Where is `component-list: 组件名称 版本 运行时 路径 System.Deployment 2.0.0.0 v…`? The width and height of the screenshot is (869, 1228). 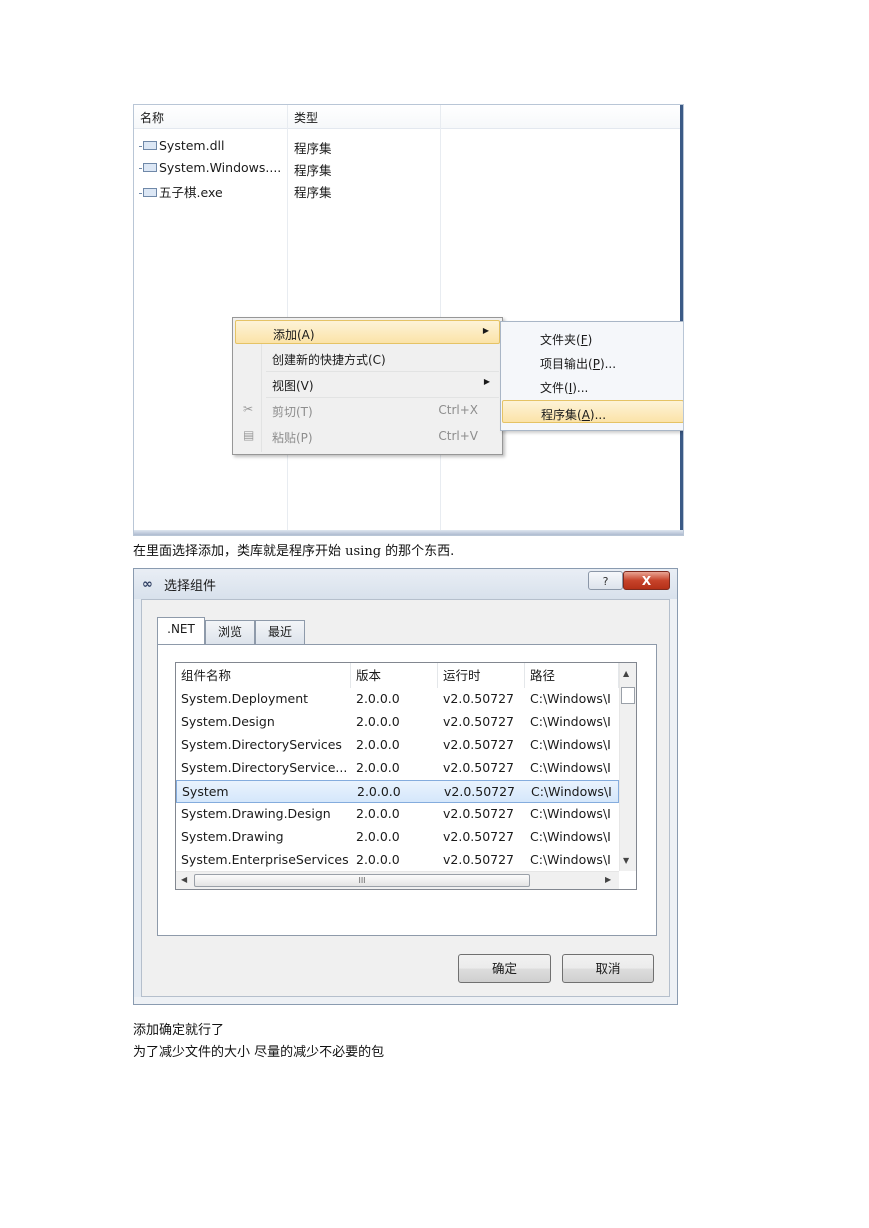
component-list: 组件名称 版本 运行时 路径 System.Deployment 2.0.0.0 v… is located at coordinates (406, 776).